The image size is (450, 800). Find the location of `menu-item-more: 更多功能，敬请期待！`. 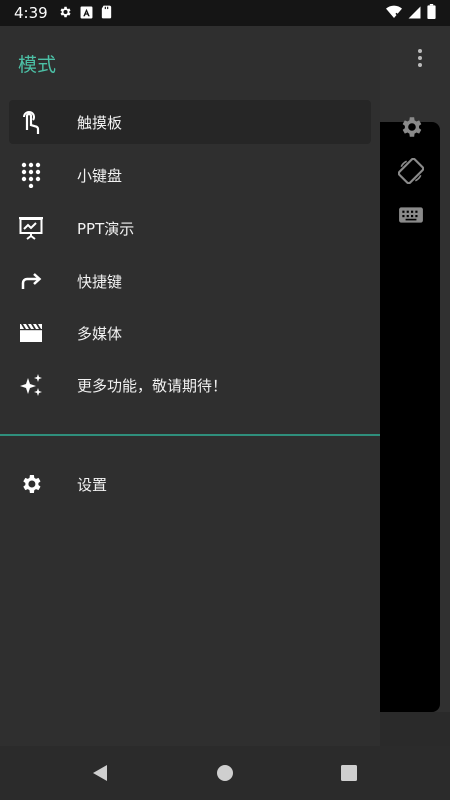

menu-item-more: 更多功能，敬请期待！ is located at coordinates (190, 385).